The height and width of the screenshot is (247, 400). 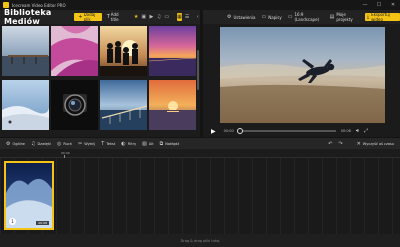 What do you see at coordinates (228, 131) in the screenshot?
I see `current-time: 00:00` at bounding box center [228, 131].